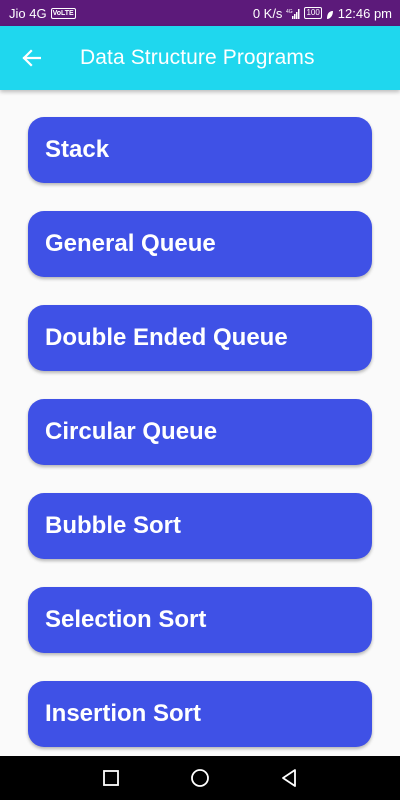 The image size is (400, 800). What do you see at coordinates (131, 431) in the screenshot?
I see `circular-queue-button-label: Circular Queue` at bounding box center [131, 431].